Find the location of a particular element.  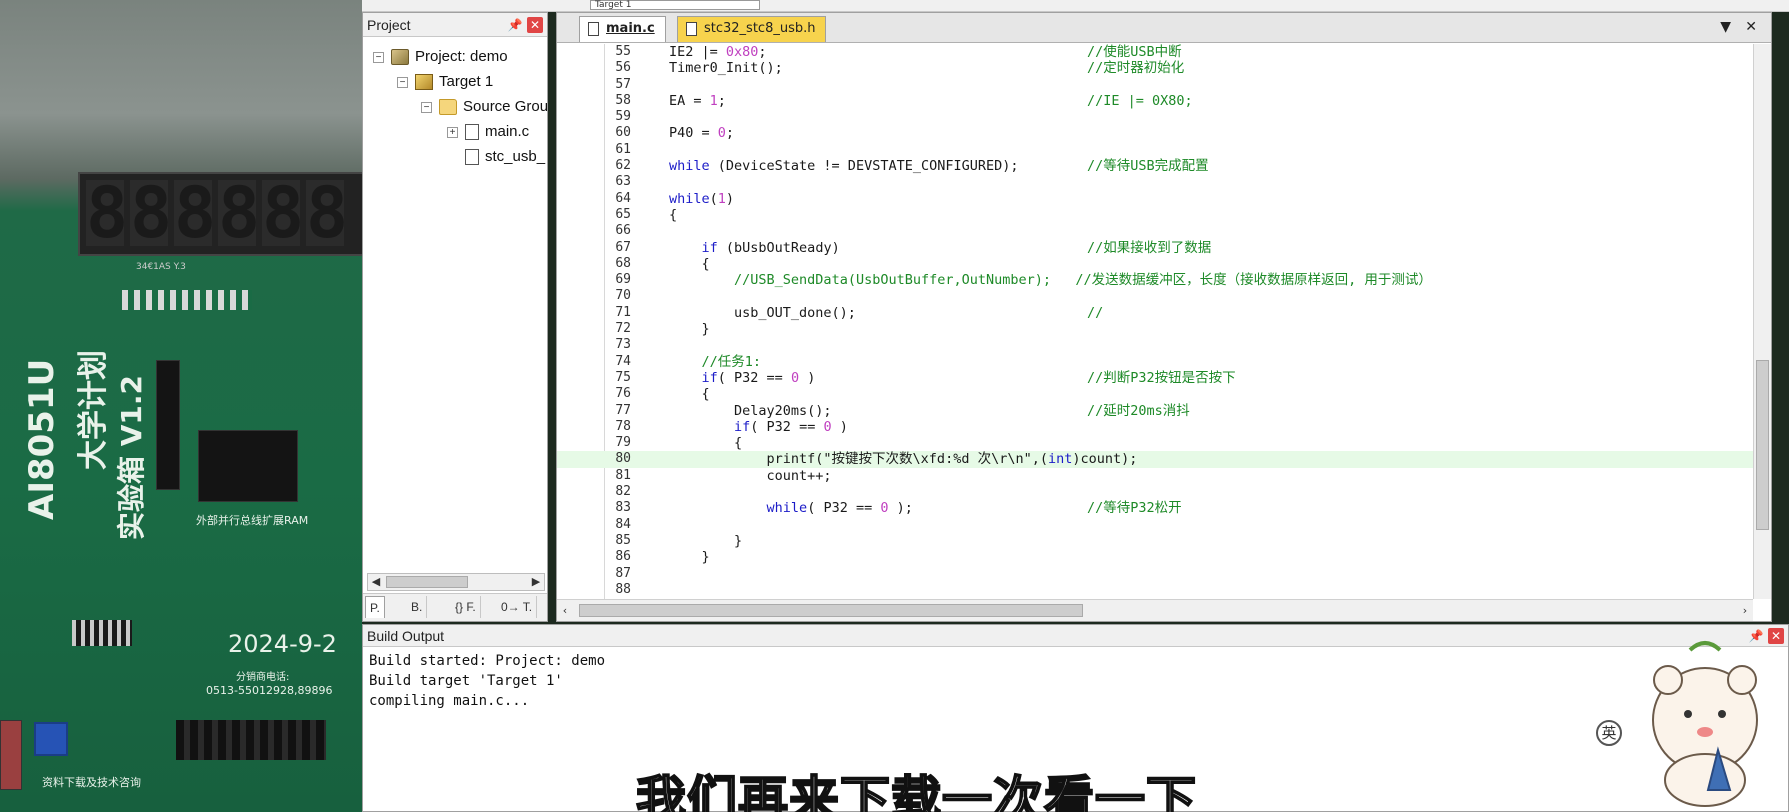

tree-item-main-c: + main.c is located at coordinates (488, 132).